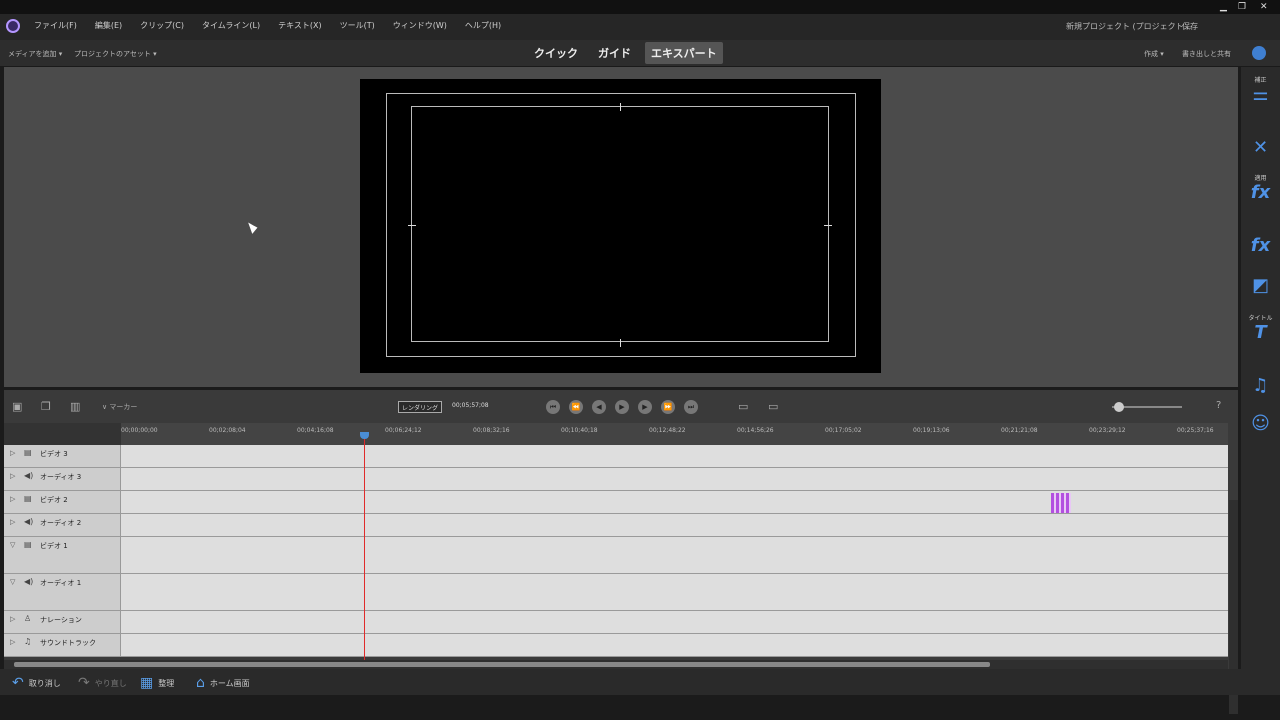 This screenshot has height=720, width=1280. Describe the element at coordinates (502, 664) in the screenshot. I see `scrollbar-thumb` at that location.